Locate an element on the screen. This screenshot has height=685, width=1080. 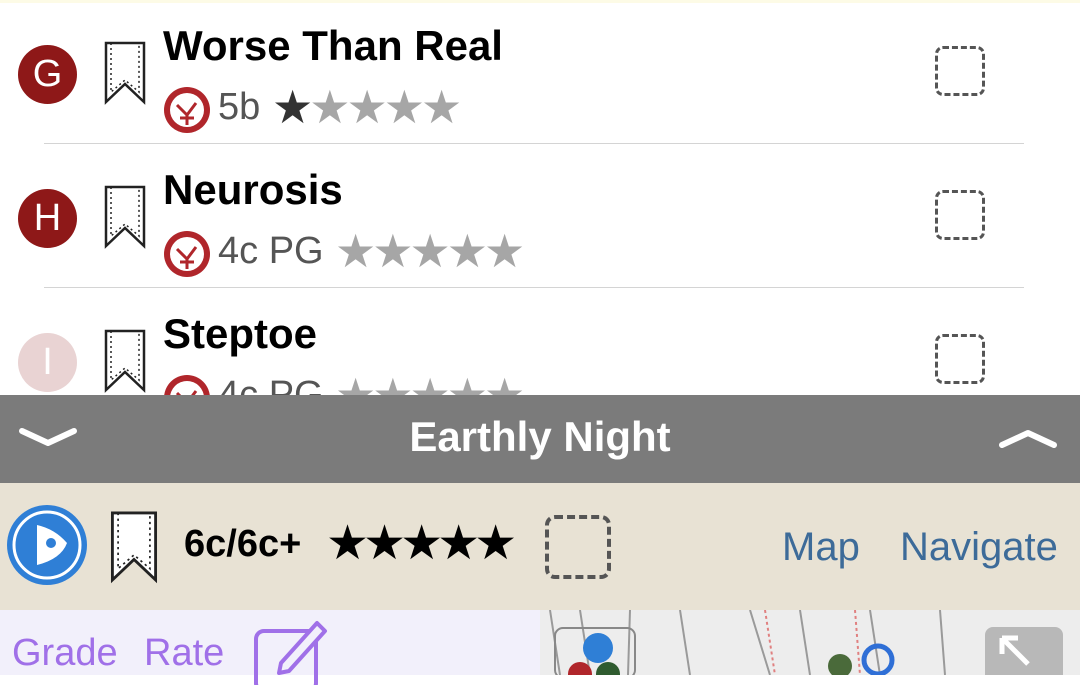
route-letter-badge: H is located at coordinates (47, 218).